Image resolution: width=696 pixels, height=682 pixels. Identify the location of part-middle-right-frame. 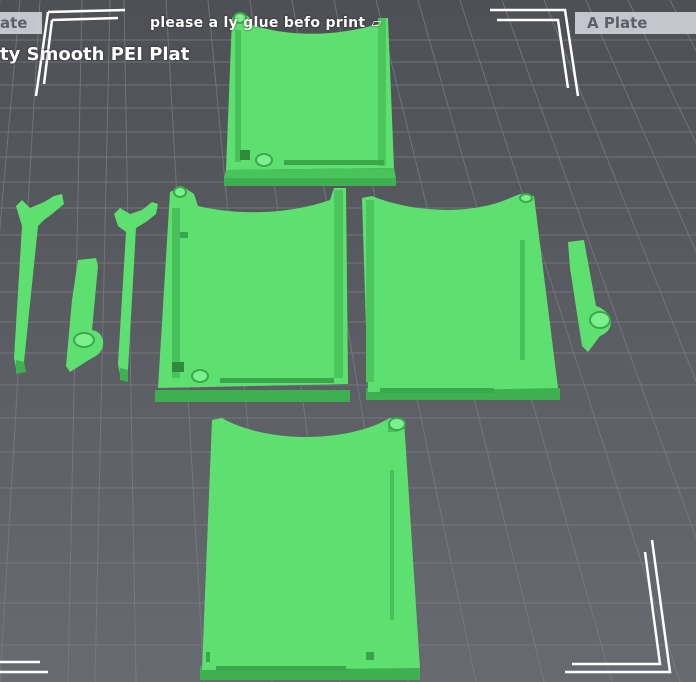
(461, 296).